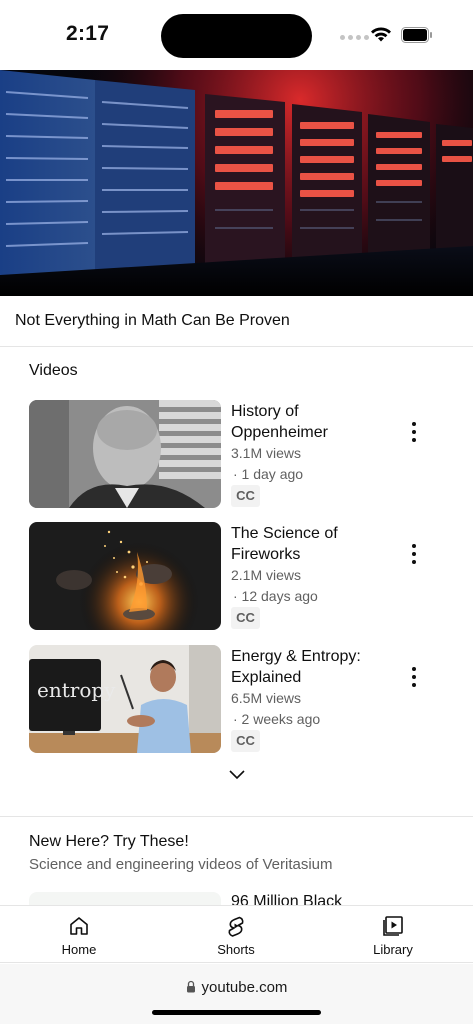 This screenshot has height=1024, width=473. What do you see at coordinates (393, 926) in the screenshot?
I see `library-icon` at bounding box center [393, 926].